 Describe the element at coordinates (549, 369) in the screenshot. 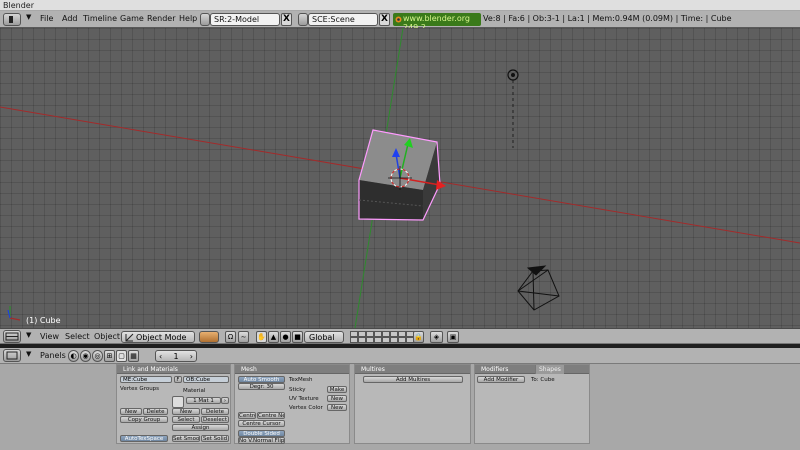

I see `shapes-tab: Shapes` at that location.